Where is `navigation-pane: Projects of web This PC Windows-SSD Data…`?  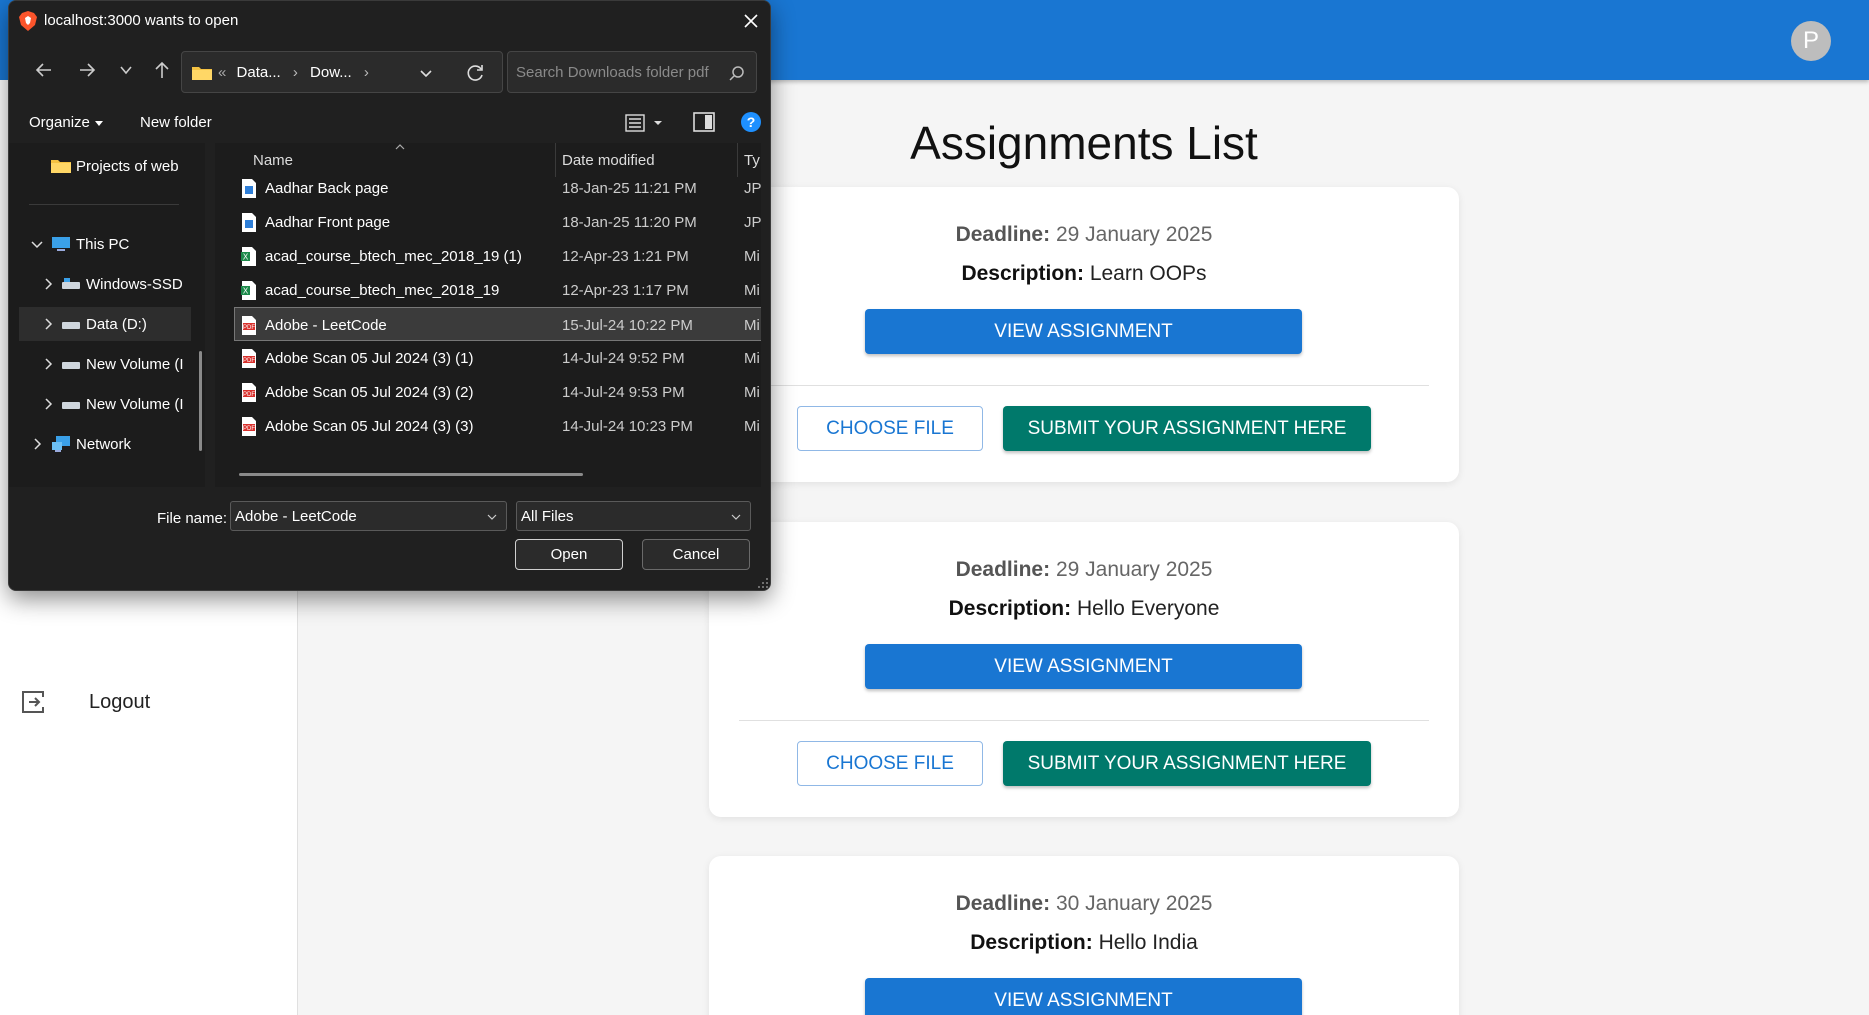
navigation-pane: Projects of web This PC Windows-SSD Data… is located at coordinates (107, 315).